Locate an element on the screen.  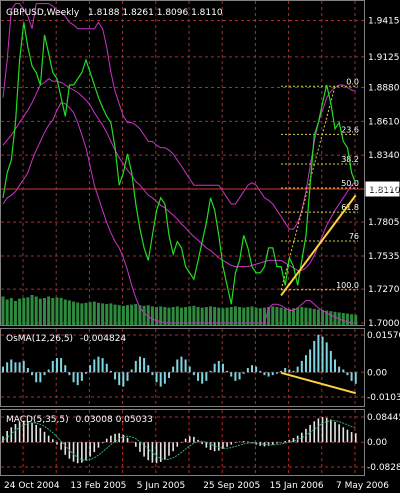
fibo-level-label: 50.0 is located at coordinates (350, 183).